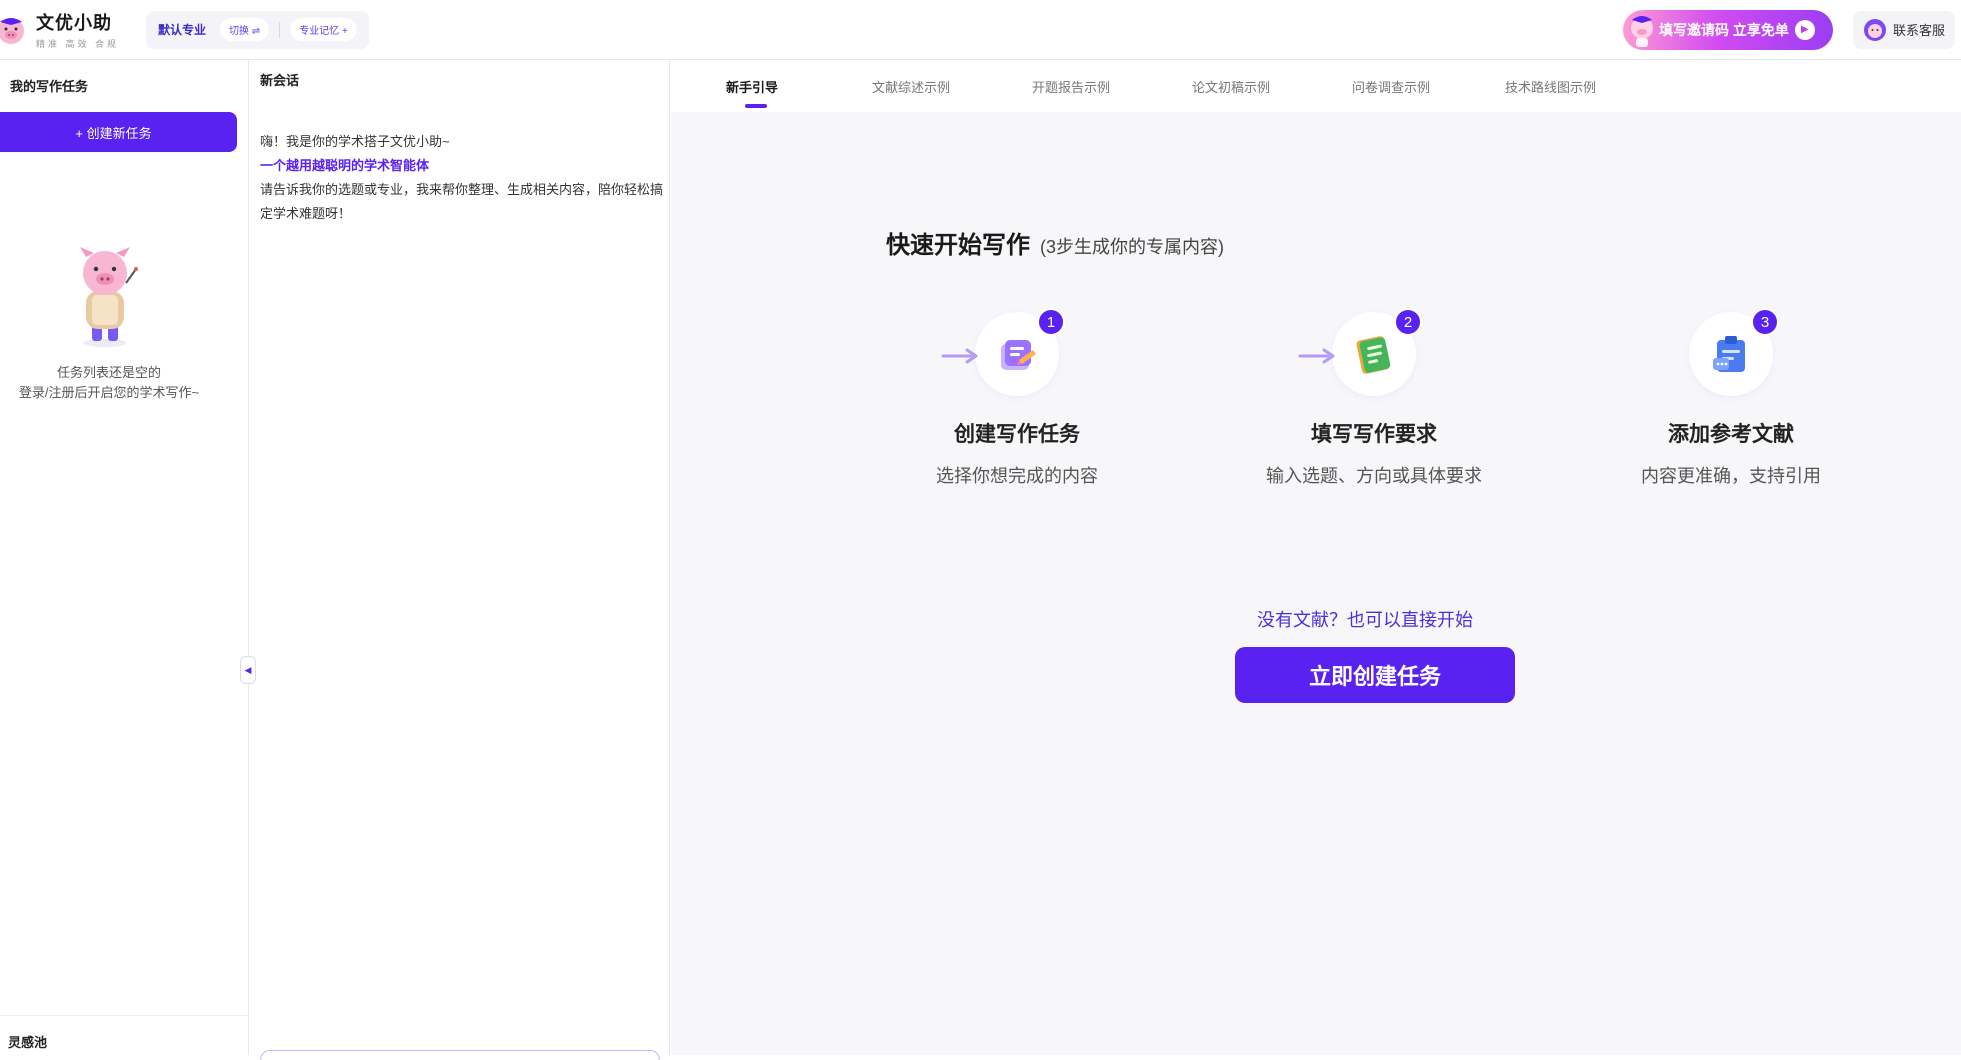 Image resolution: width=1961 pixels, height=1060 pixels. I want to click on step-description: 选择你想完成的内容, so click(1017, 476).